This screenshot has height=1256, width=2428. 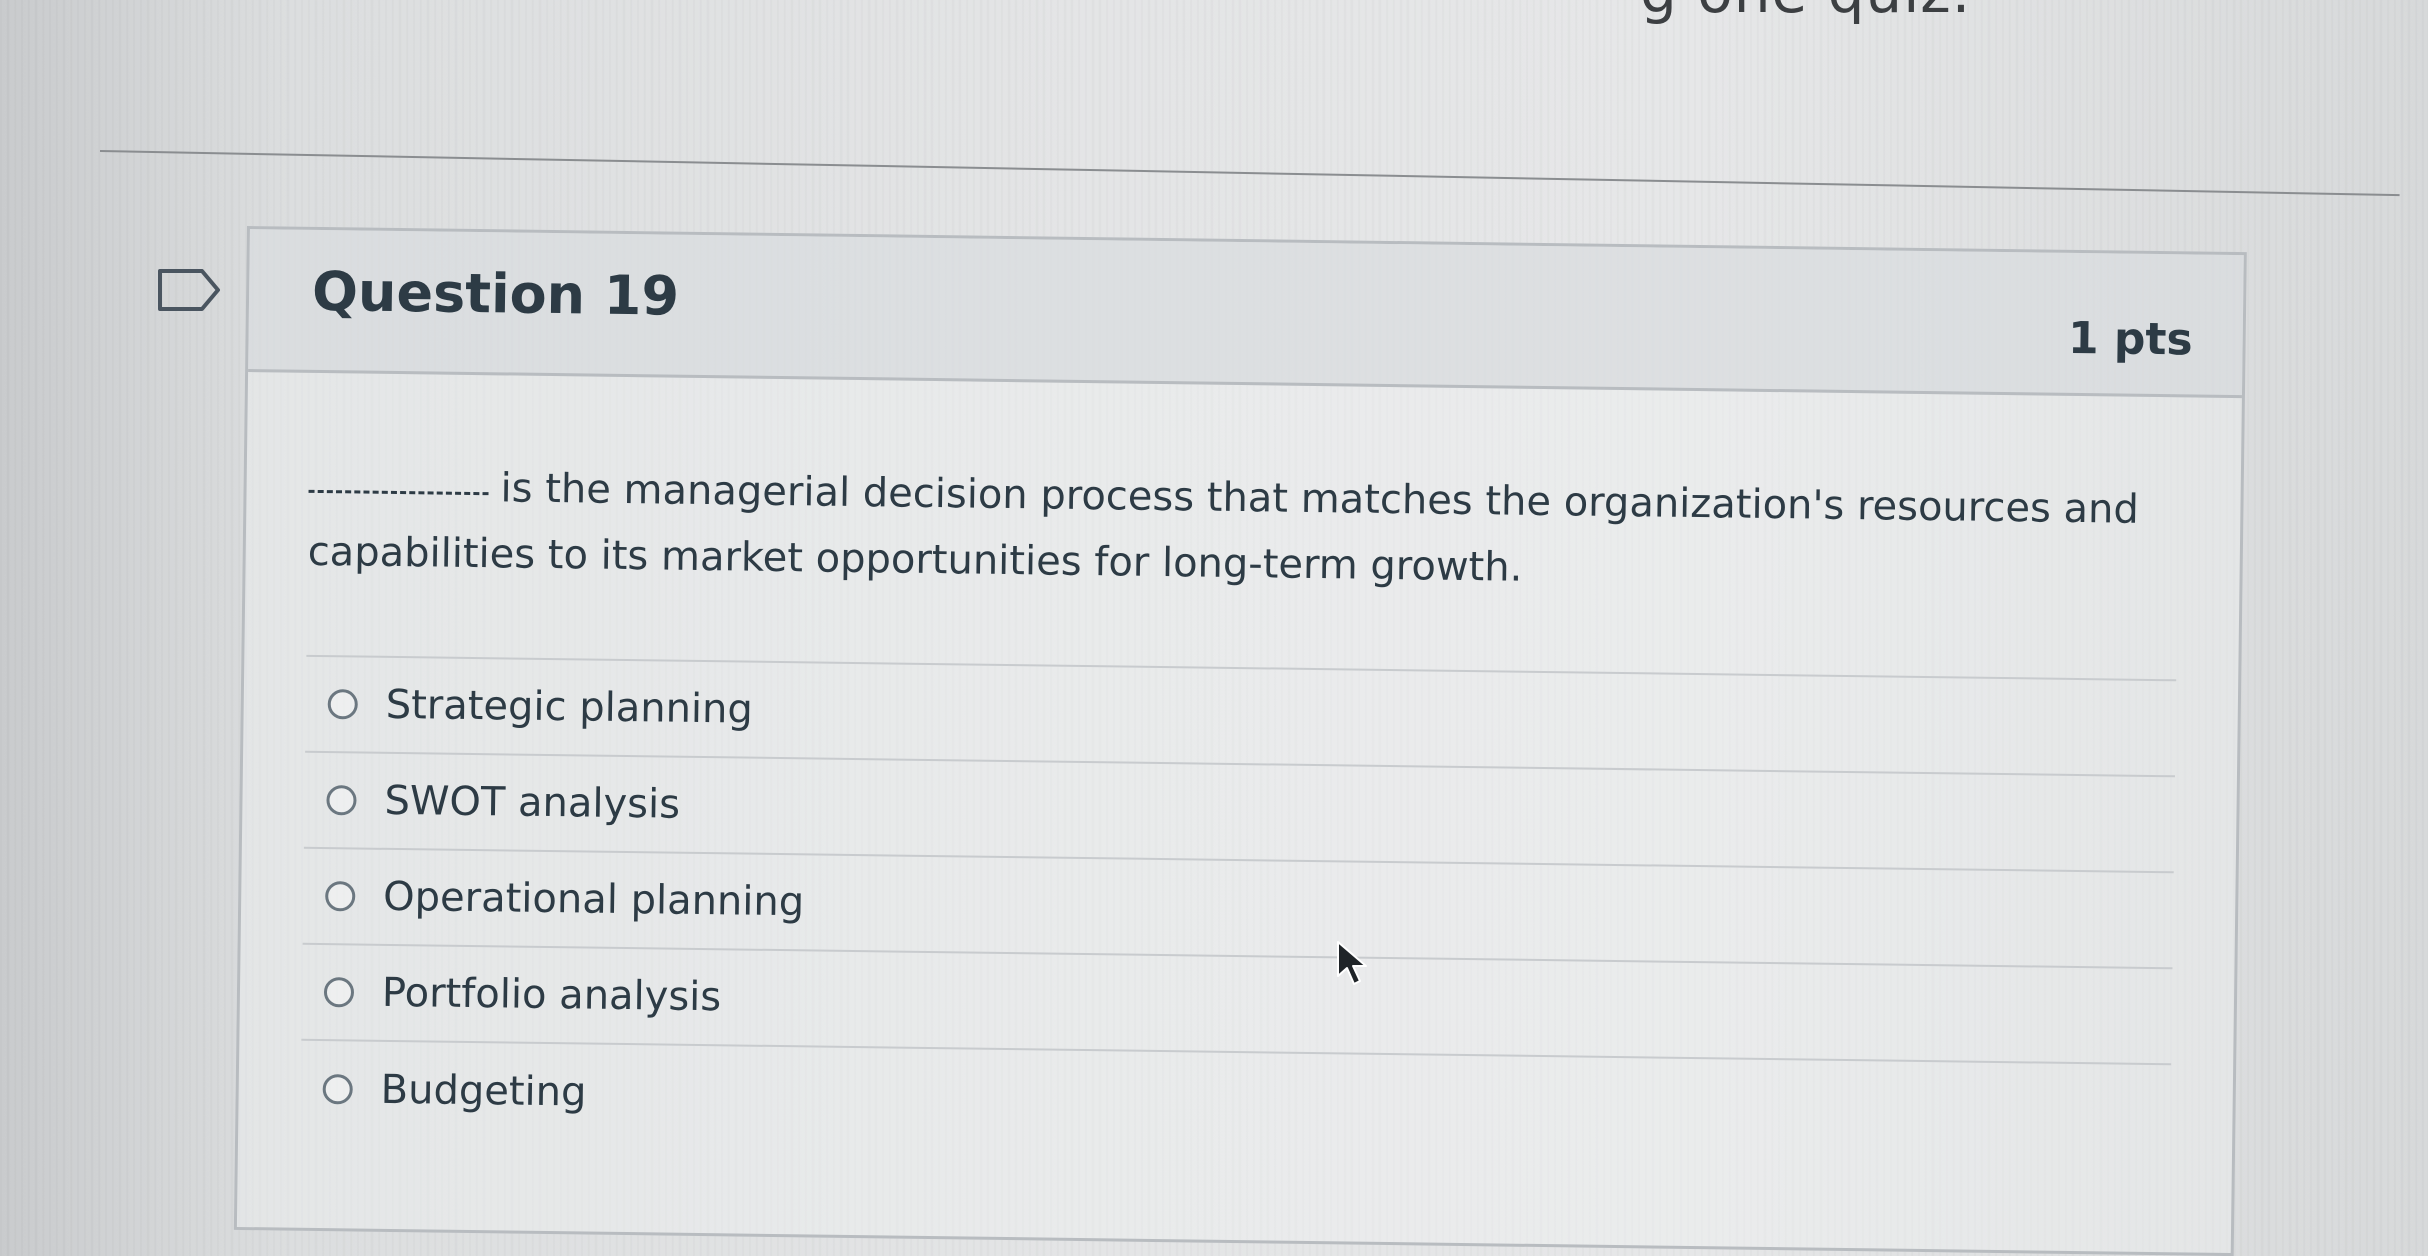 I want to click on fill-in-blank, so click(x=398, y=492).